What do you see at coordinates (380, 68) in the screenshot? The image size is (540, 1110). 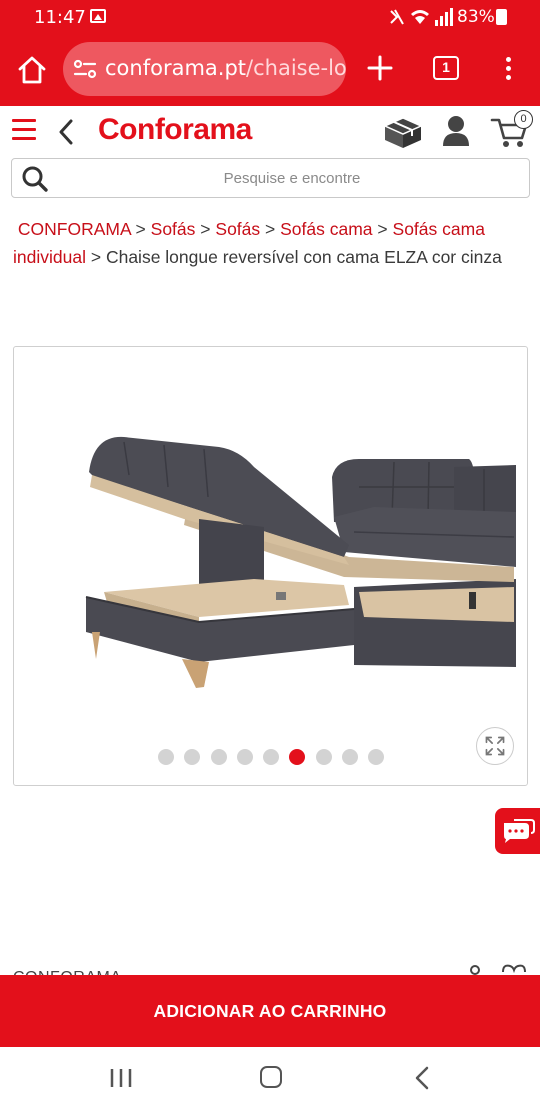 I see `plus-icon` at bounding box center [380, 68].